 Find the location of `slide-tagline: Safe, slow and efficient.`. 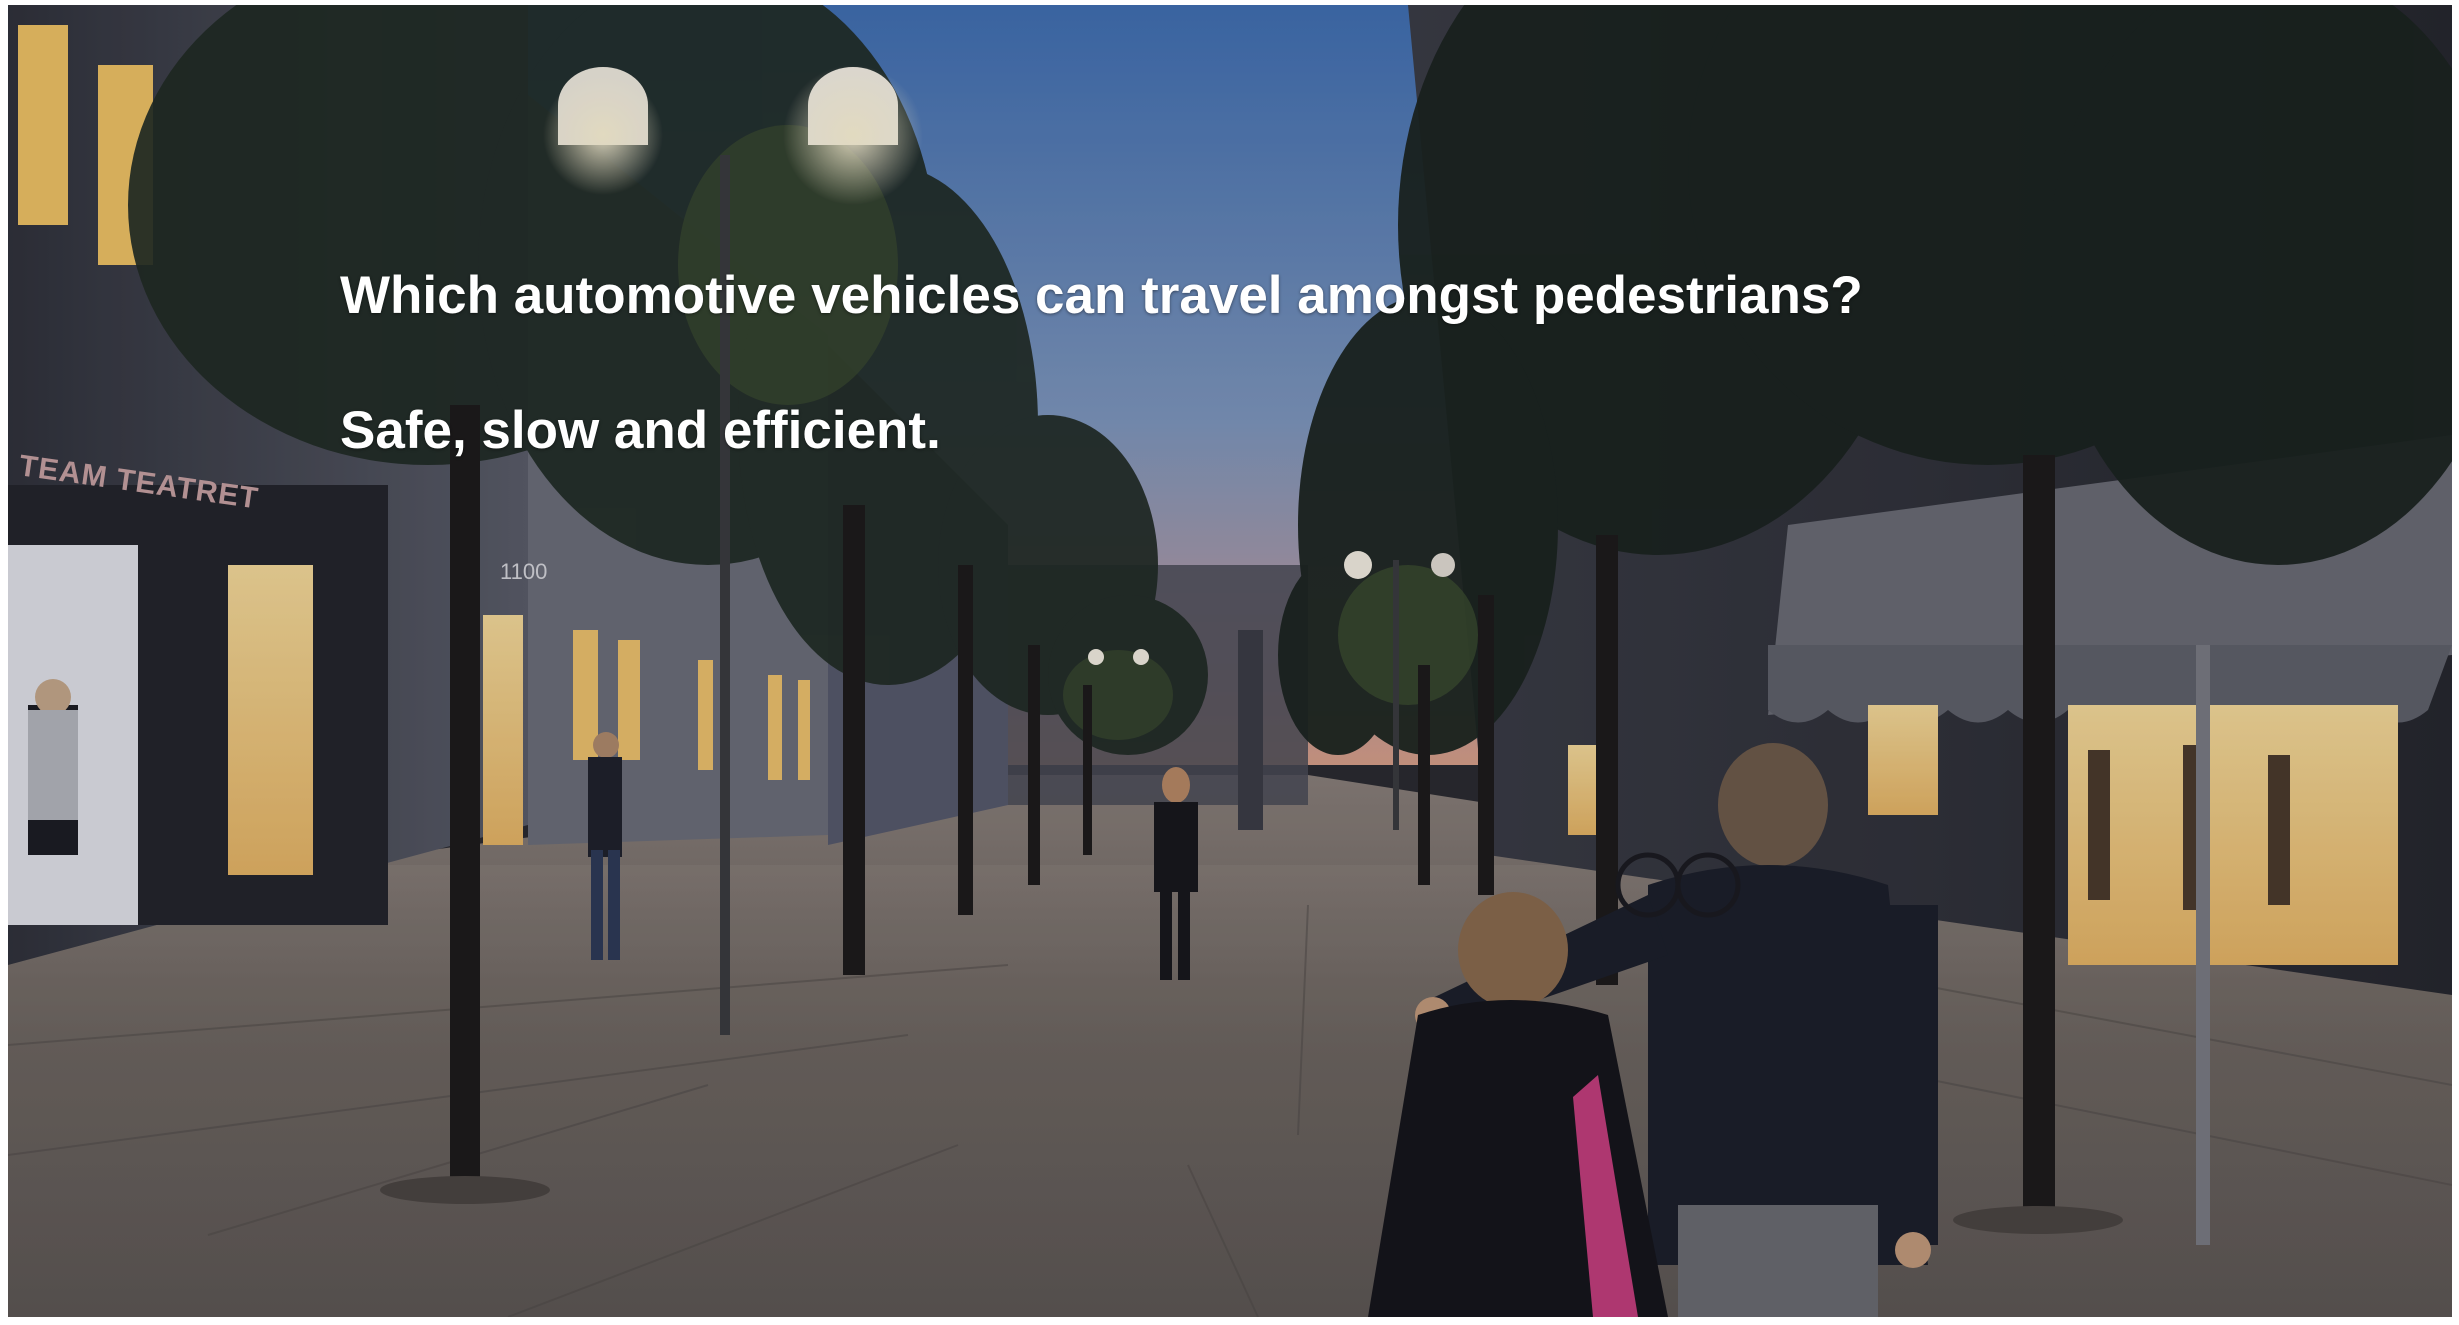

slide-tagline: Safe, slow and efficient. is located at coordinates (640, 430).